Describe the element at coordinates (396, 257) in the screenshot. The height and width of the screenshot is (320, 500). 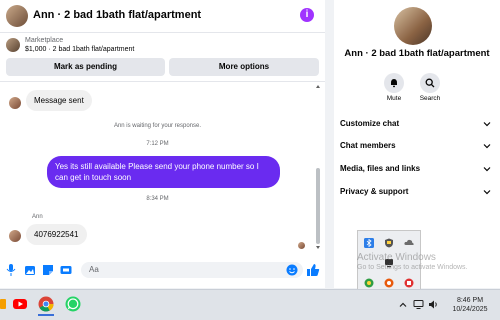
I see `watermark-line1: Activate Windows` at that location.